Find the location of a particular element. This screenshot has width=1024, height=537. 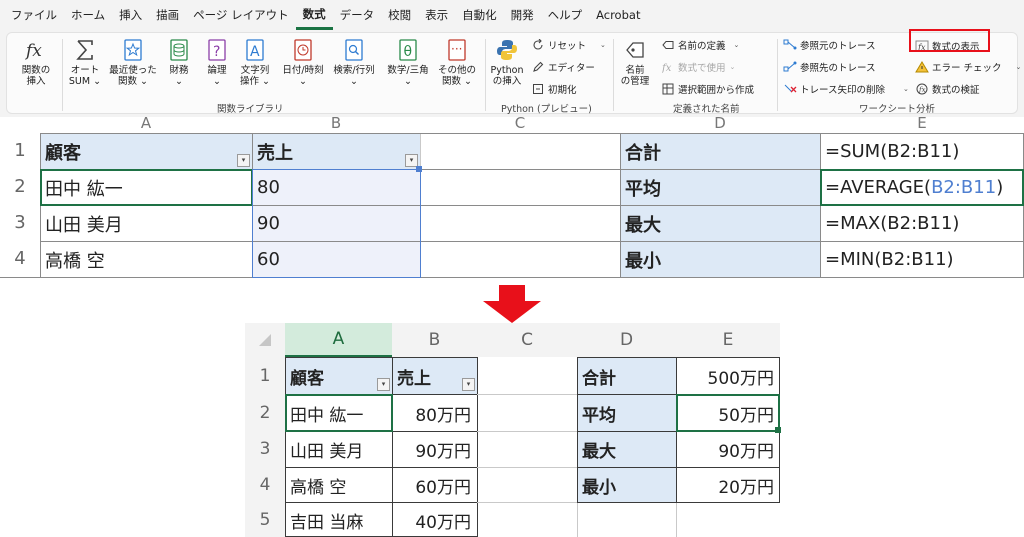

remove-arrows-button: トレース矢印の削除 ⌄ is located at coordinates (846, 89).